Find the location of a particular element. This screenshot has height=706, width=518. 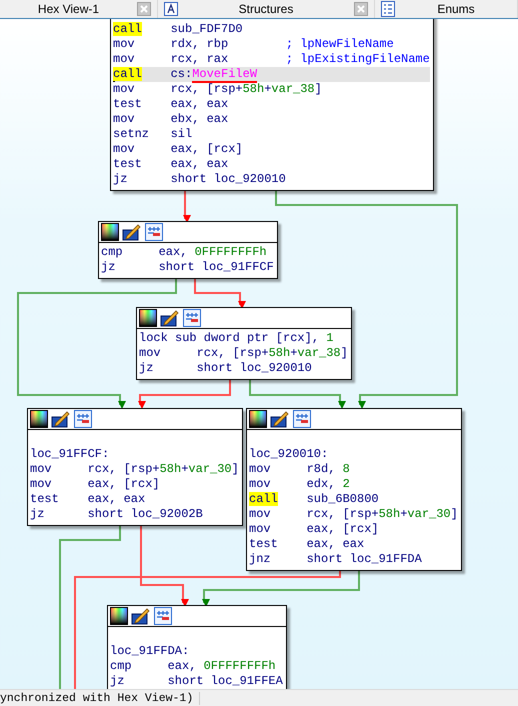

code-comment: ; lpExistingFileName is located at coordinates (358, 59).